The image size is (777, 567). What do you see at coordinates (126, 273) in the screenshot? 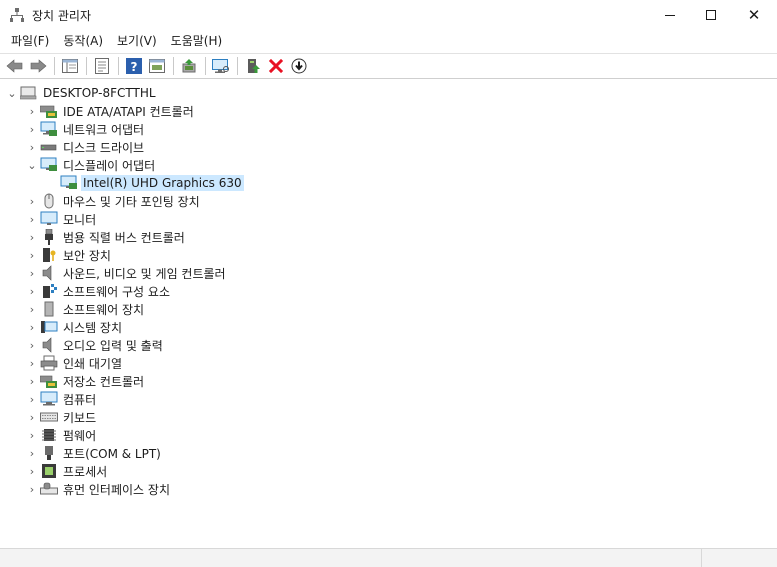
I see `tree-category-sound: › 사운드, 비디오 및 게임 컨트롤러` at bounding box center [126, 273].